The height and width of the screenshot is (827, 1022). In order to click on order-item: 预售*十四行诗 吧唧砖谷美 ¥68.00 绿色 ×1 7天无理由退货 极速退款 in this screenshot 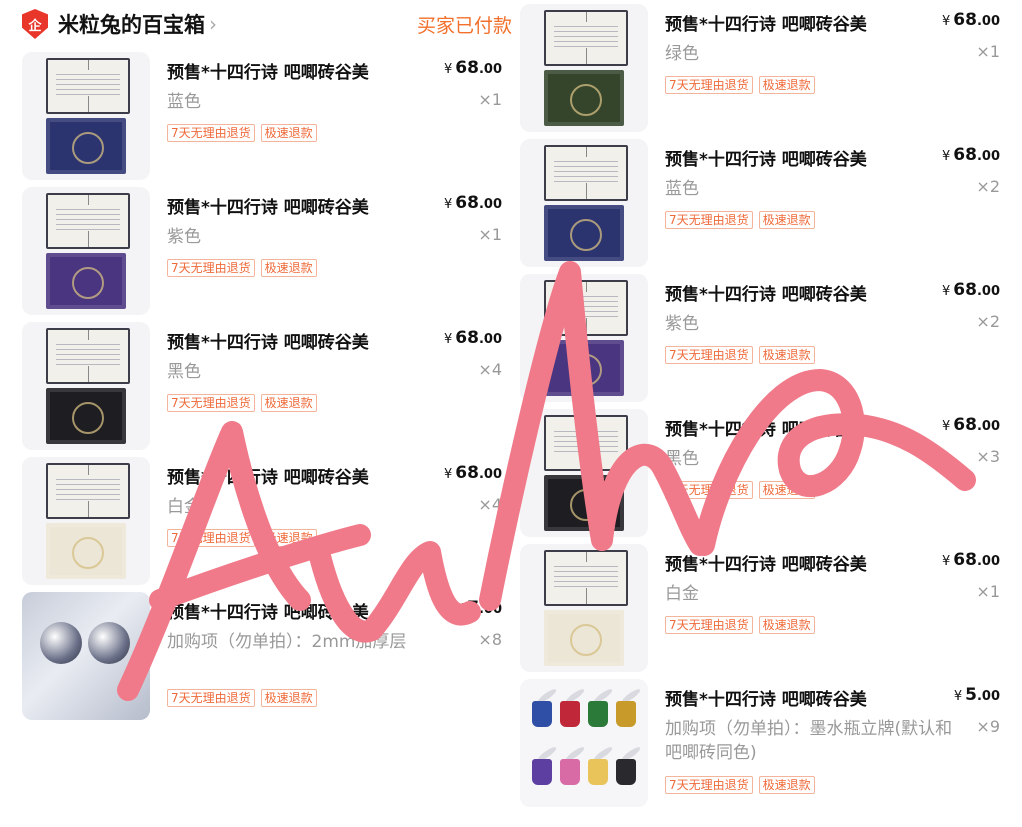, I will do `click(765, 67)`.